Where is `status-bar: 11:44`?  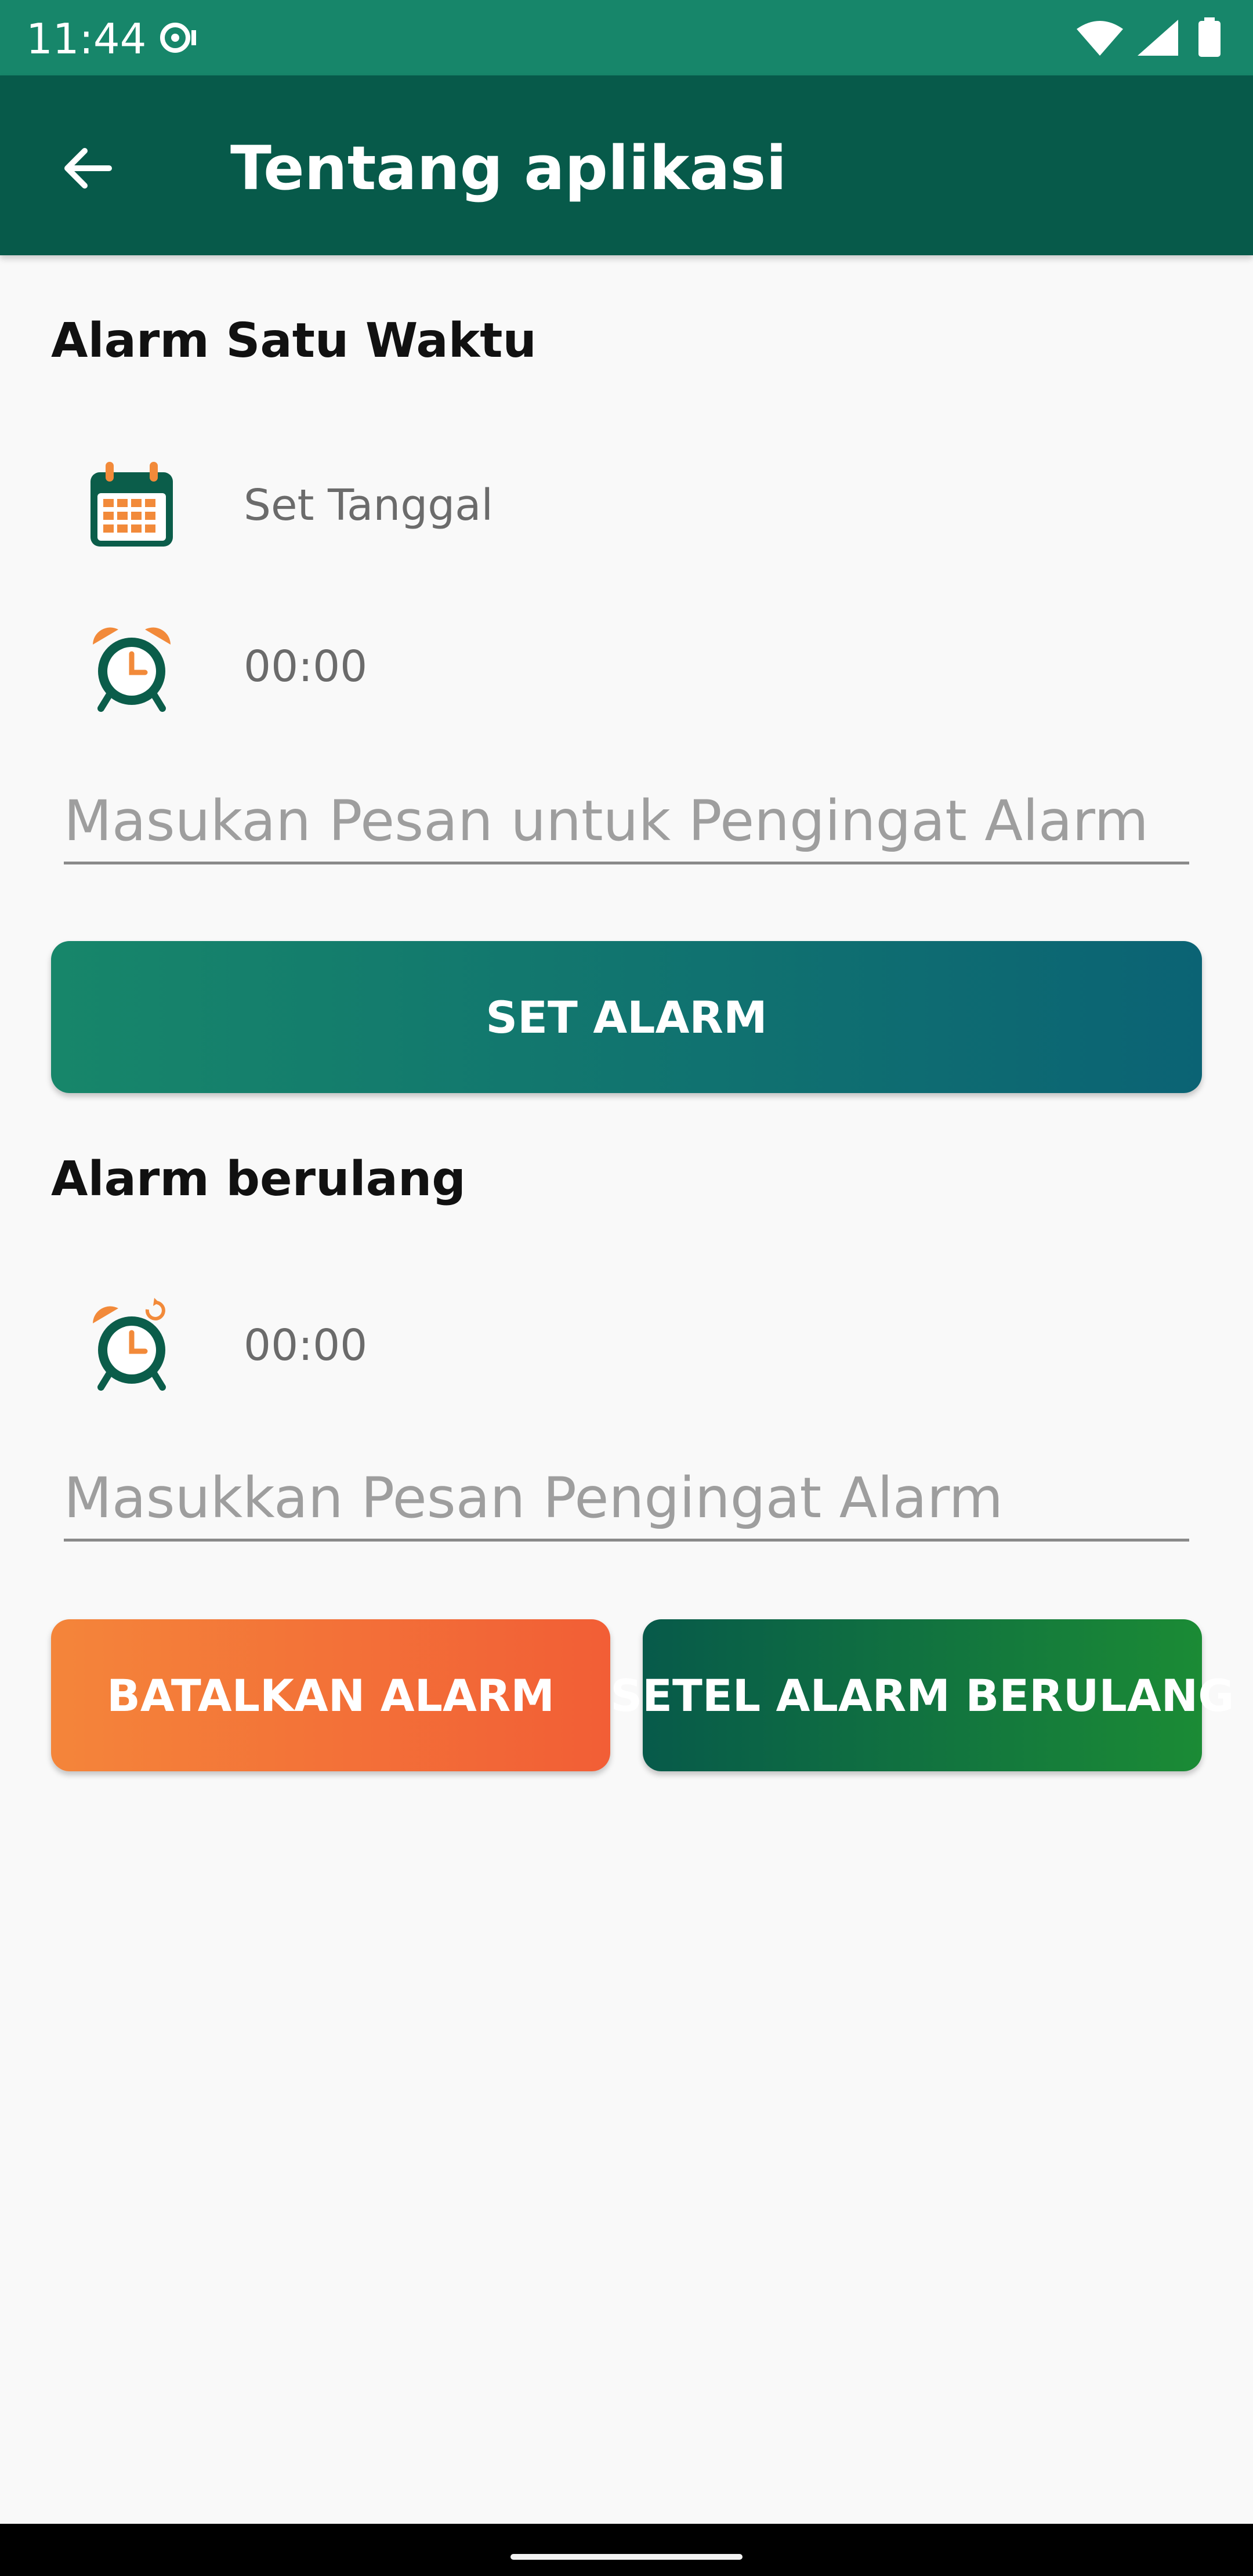
status-bar: 11:44 is located at coordinates (626, 37).